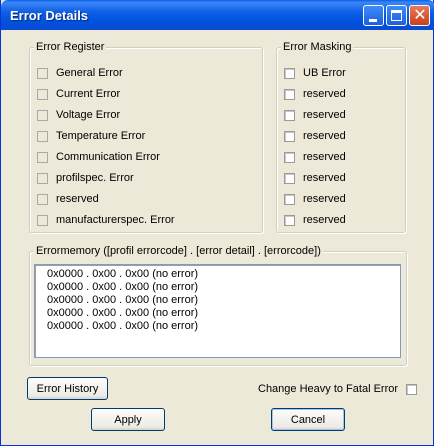 Image resolution: width=434 pixels, height=446 pixels. Describe the element at coordinates (328, 389) in the screenshot. I see `change-heavy-to-fatal-label: Change Heavy to Fatal Error` at that location.